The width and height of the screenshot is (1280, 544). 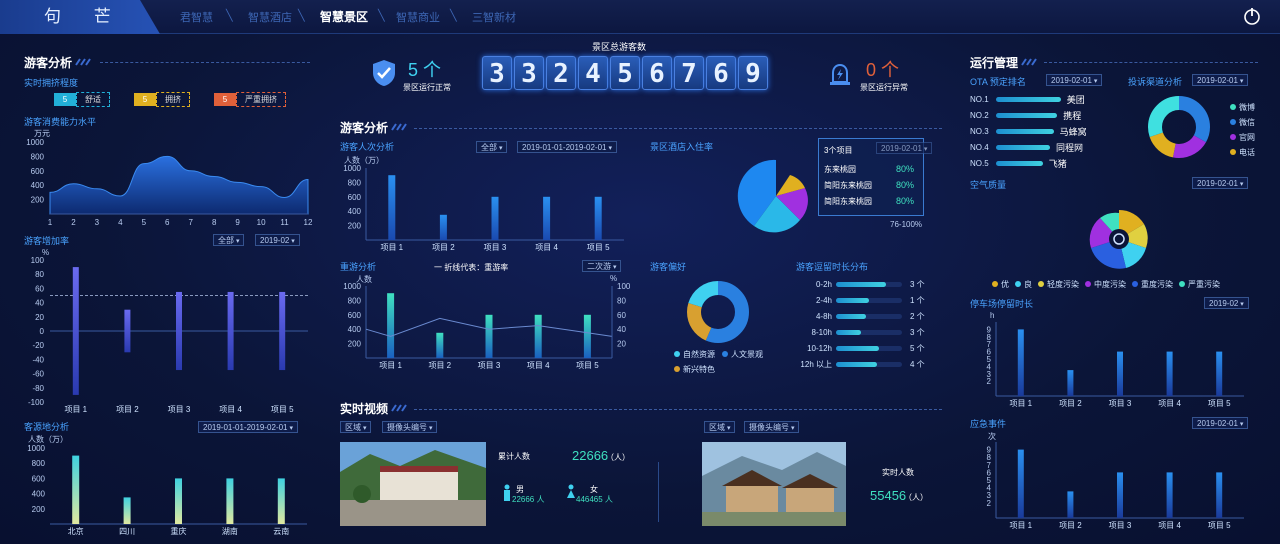 I want to click on legend-label: 拥挤, so click(x=173, y=99).